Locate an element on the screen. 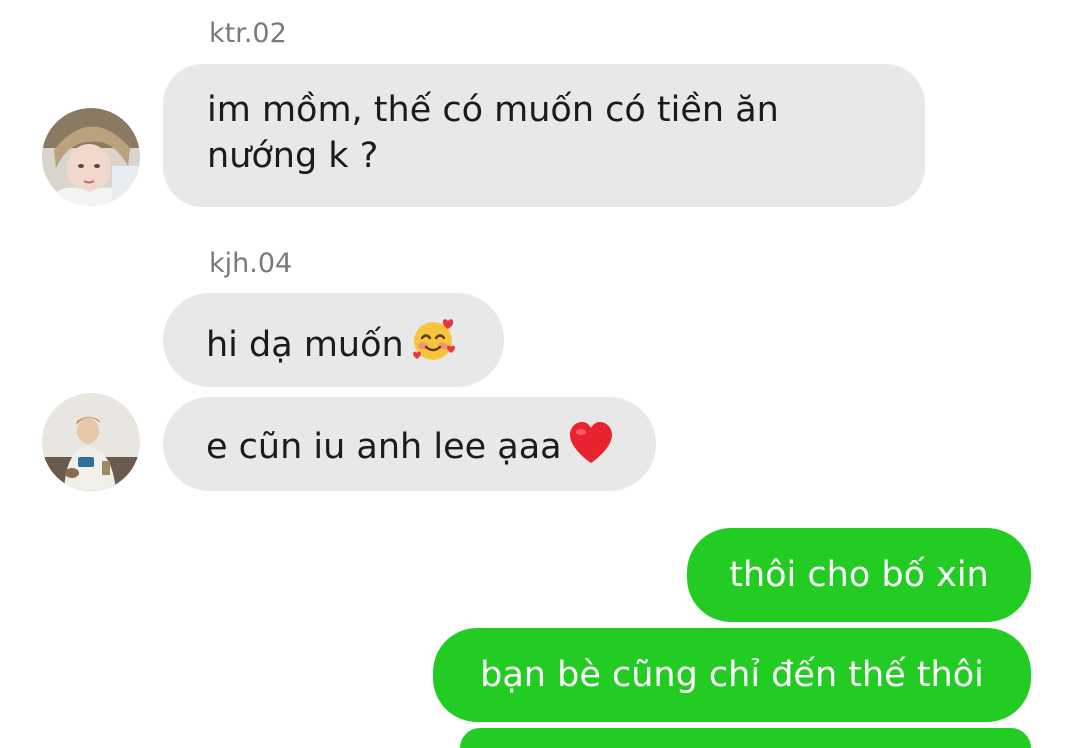 The image size is (1080, 748). message-text: hi dạ muốn is located at coordinates (305, 345).